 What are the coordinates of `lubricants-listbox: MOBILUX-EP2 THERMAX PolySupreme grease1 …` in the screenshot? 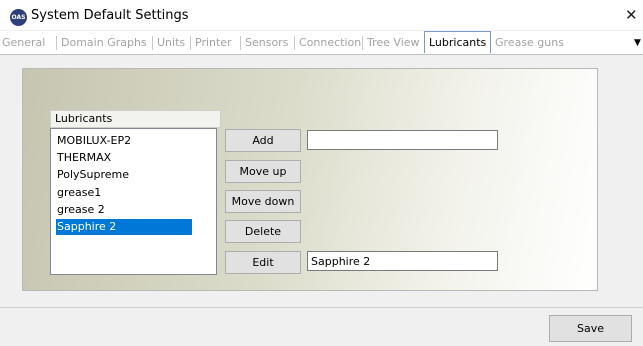 It's located at (133, 201).